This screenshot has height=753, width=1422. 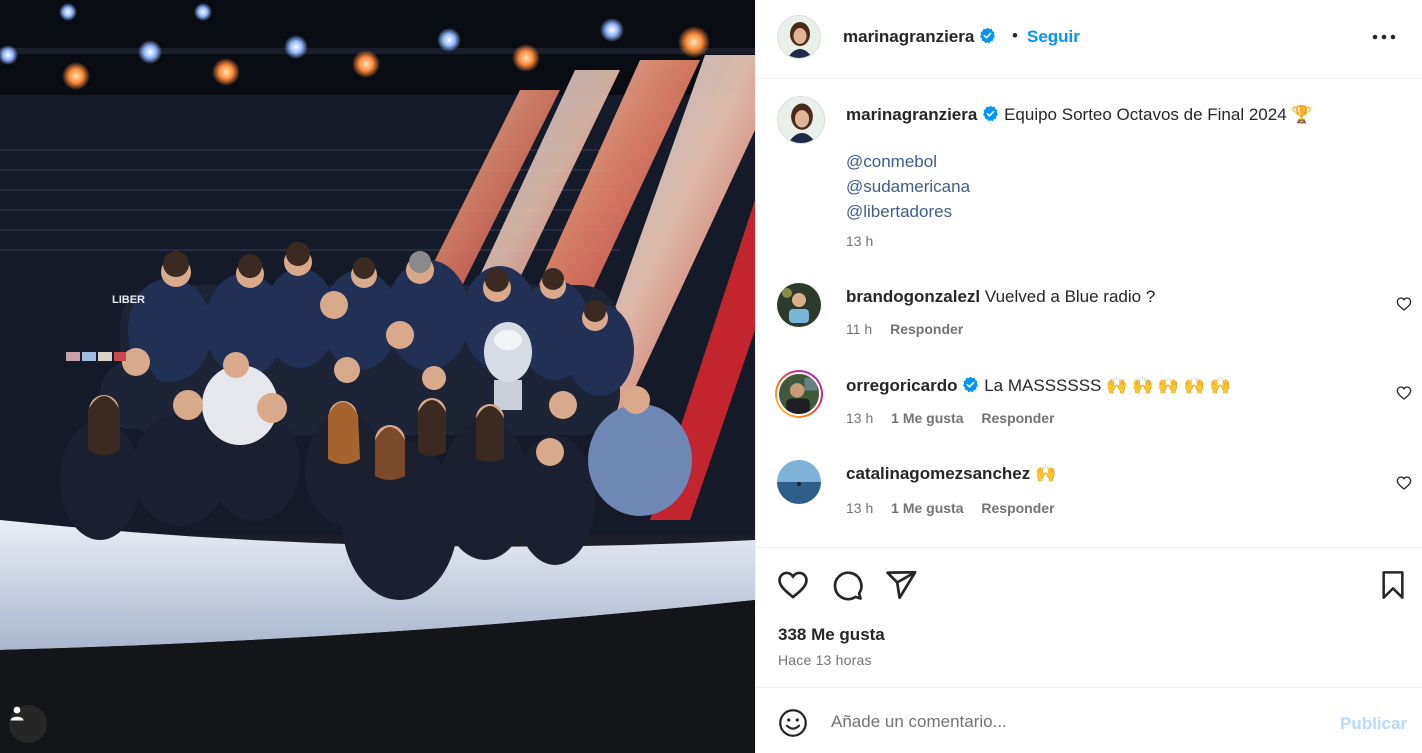 What do you see at coordinates (17, 713) in the screenshot?
I see `user-icon` at bounding box center [17, 713].